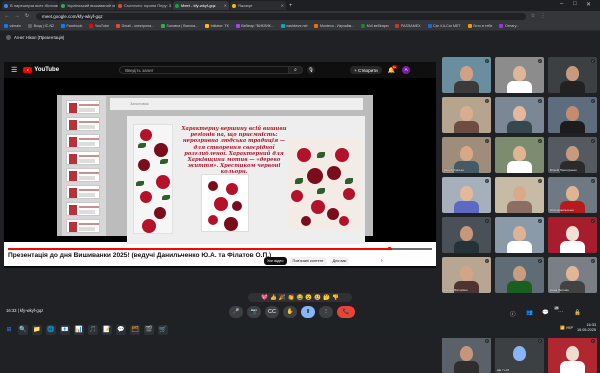 The image size is (600, 373). What do you see at coordinates (163, 330) in the screenshot?
I see `taskbar-app-icon: 🛒` at bounding box center [163, 330].